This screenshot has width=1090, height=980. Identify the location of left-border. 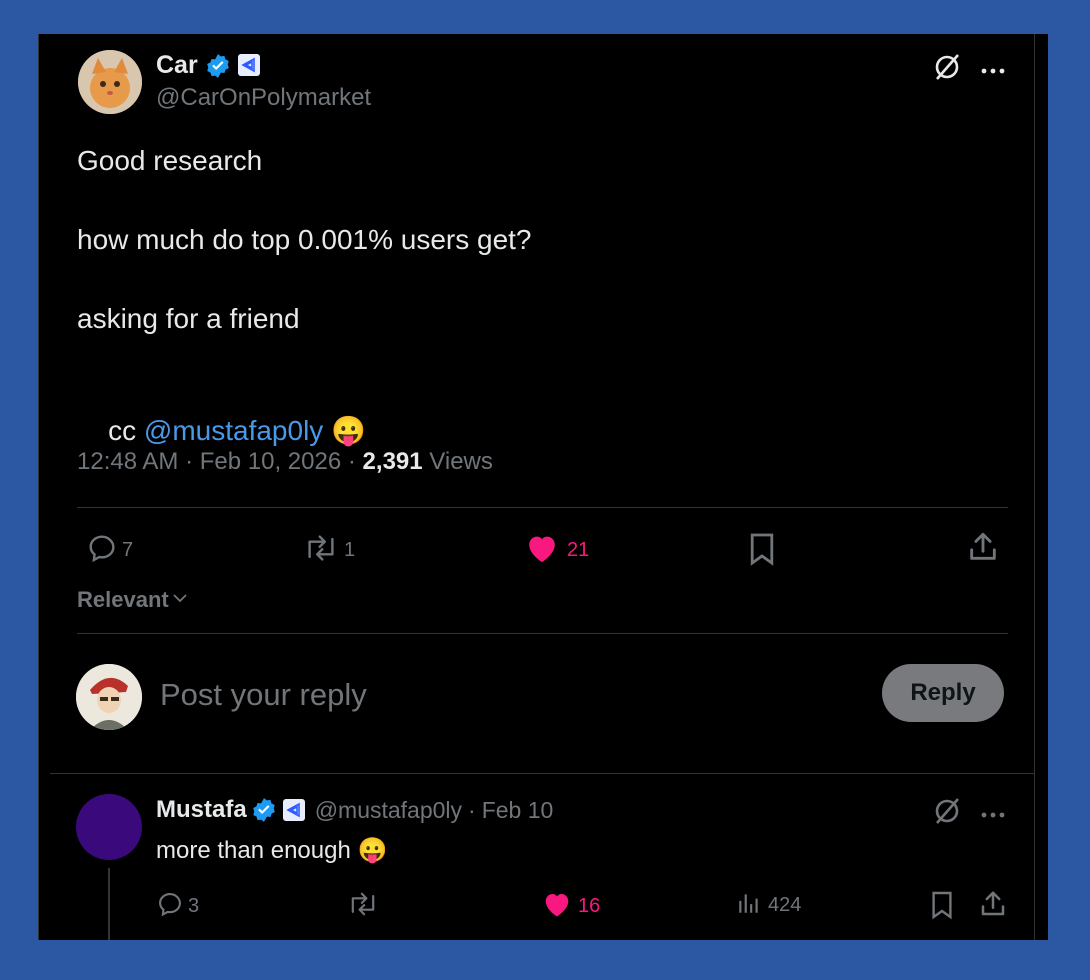
(38, 487).